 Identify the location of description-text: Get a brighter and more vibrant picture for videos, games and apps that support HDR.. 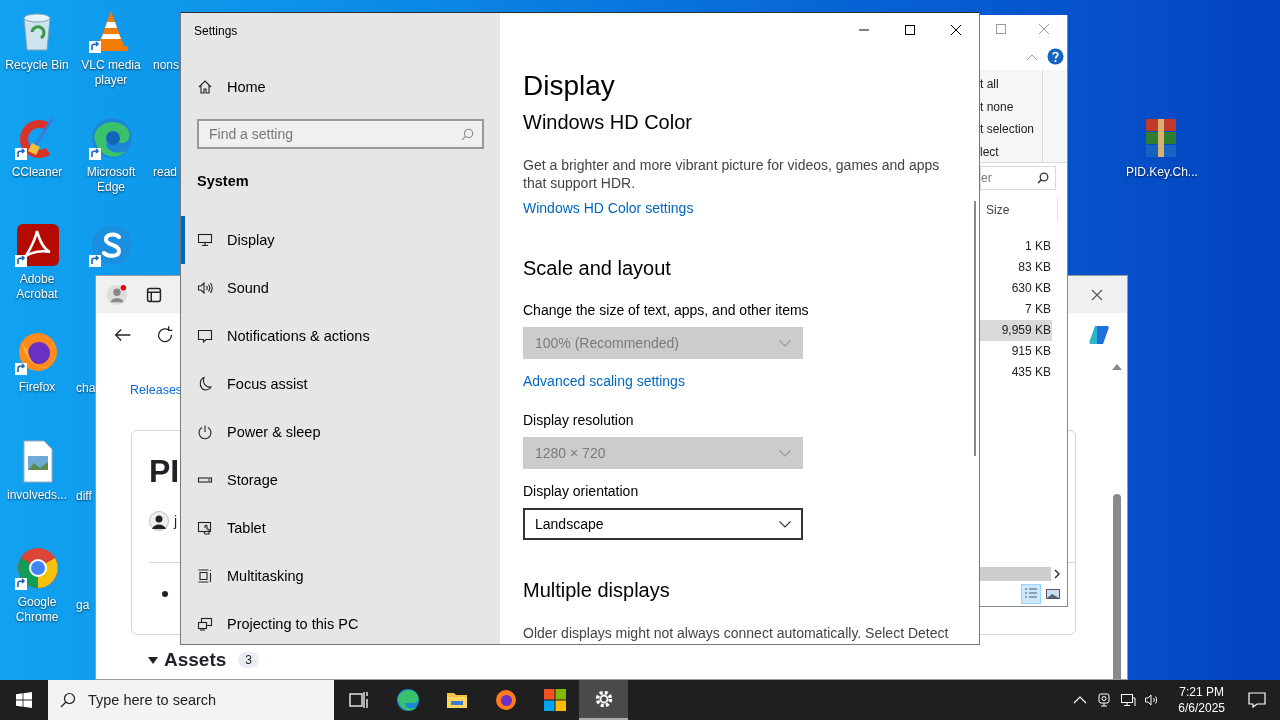
(732, 174).